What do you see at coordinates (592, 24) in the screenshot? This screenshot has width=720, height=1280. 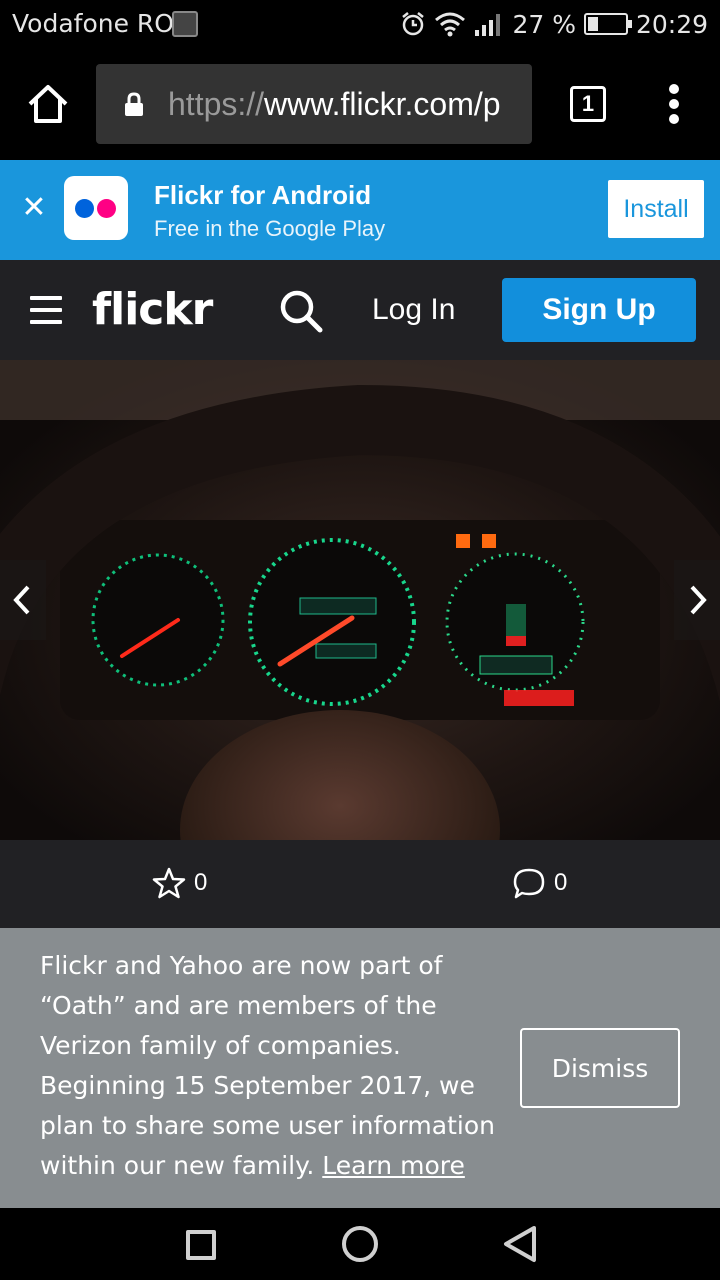 I see `battery-level` at bounding box center [592, 24].